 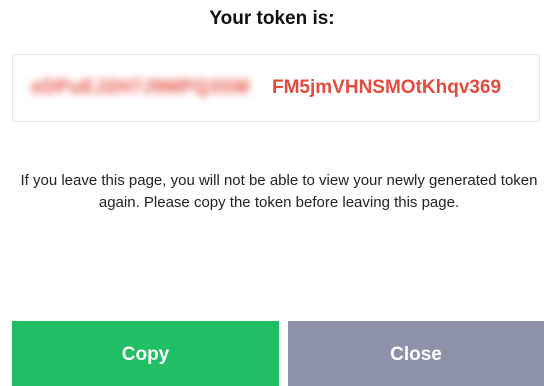 I want to click on dialog-title: Your token is:, so click(x=272, y=18).